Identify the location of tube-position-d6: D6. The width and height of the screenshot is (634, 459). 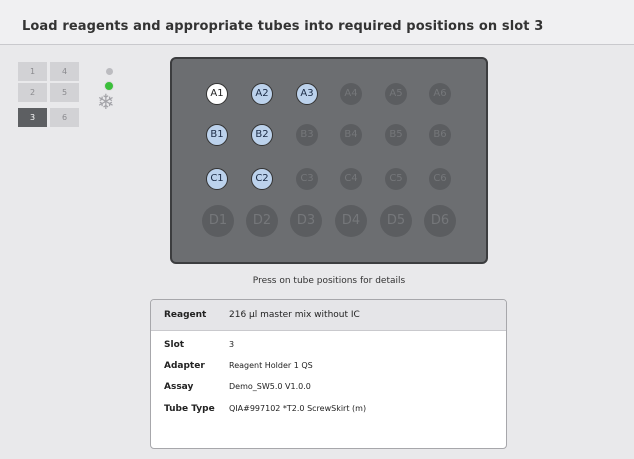
(440, 221).